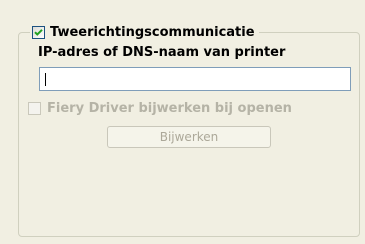  What do you see at coordinates (34, 108) in the screenshot?
I see `update-driver-checkbox` at bounding box center [34, 108].